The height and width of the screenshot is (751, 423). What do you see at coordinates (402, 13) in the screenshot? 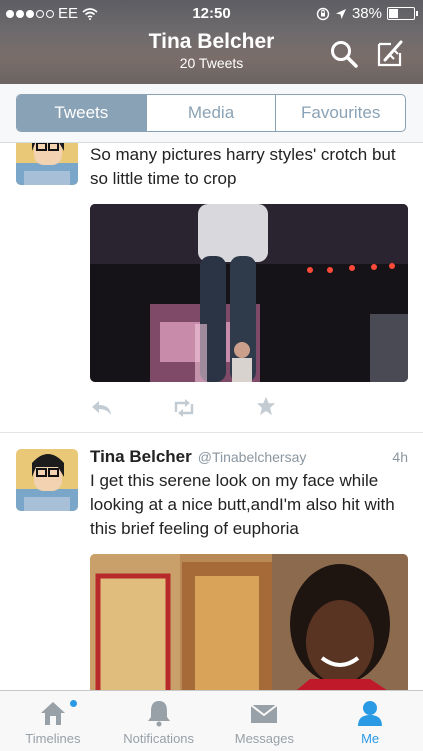
I see `battery-icon` at bounding box center [402, 13].